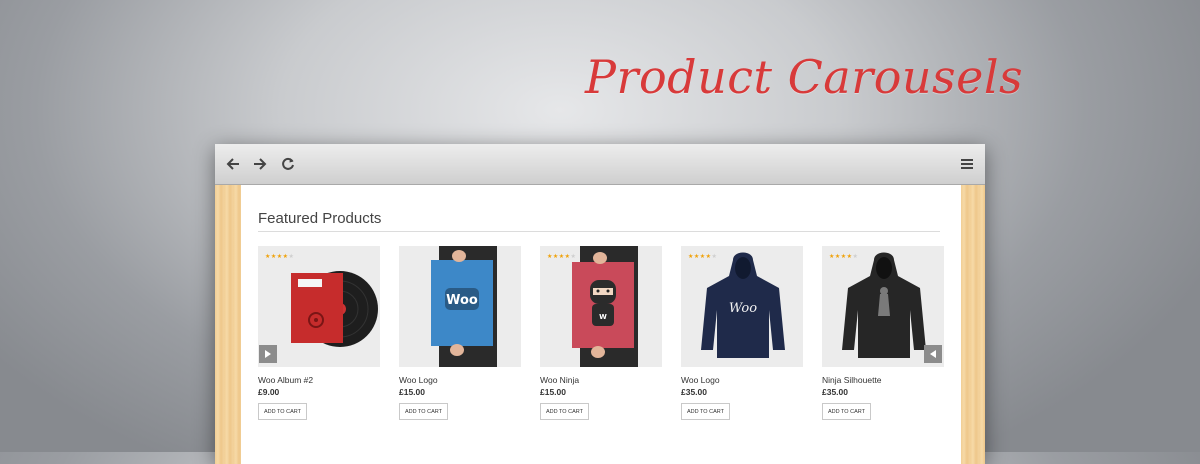  I want to click on product-price: £9.00, so click(269, 392).